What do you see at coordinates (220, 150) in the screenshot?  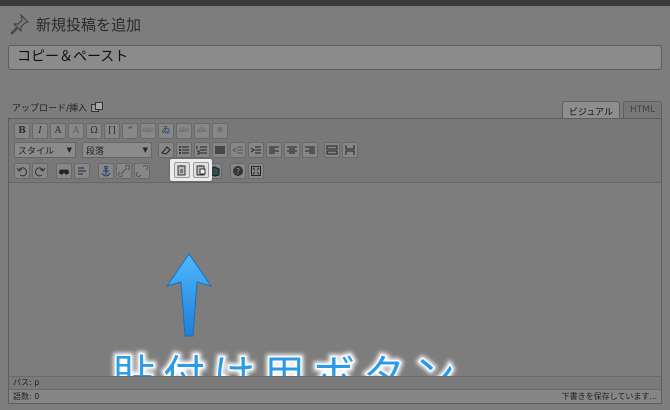 I see `justify-icon` at bounding box center [220, 150].